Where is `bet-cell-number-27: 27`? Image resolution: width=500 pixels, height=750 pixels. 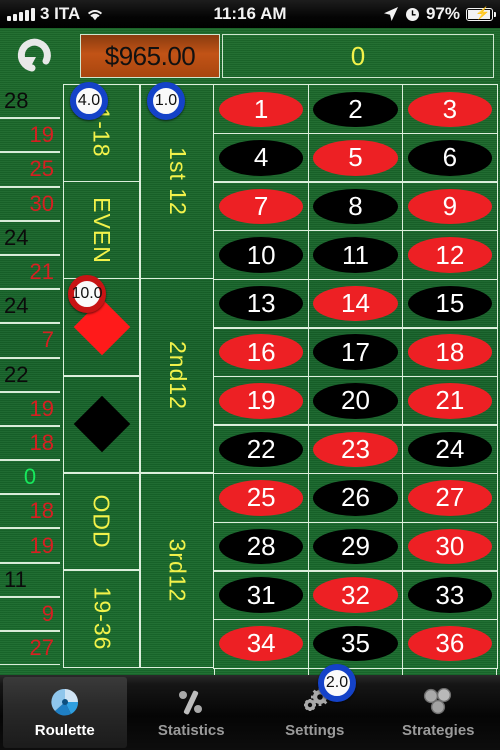 bet-cell-number-27: 27 is located at coordinates (449, 497).